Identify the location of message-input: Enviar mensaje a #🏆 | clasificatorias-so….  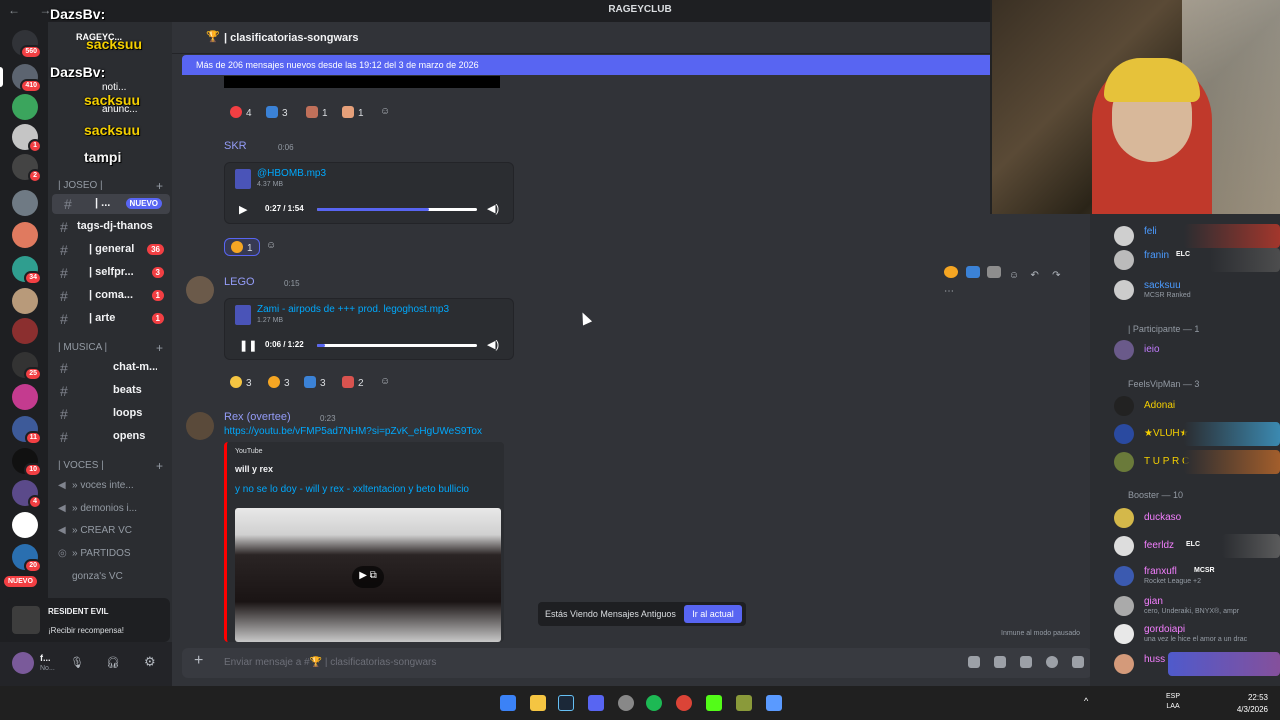
(330, 662).